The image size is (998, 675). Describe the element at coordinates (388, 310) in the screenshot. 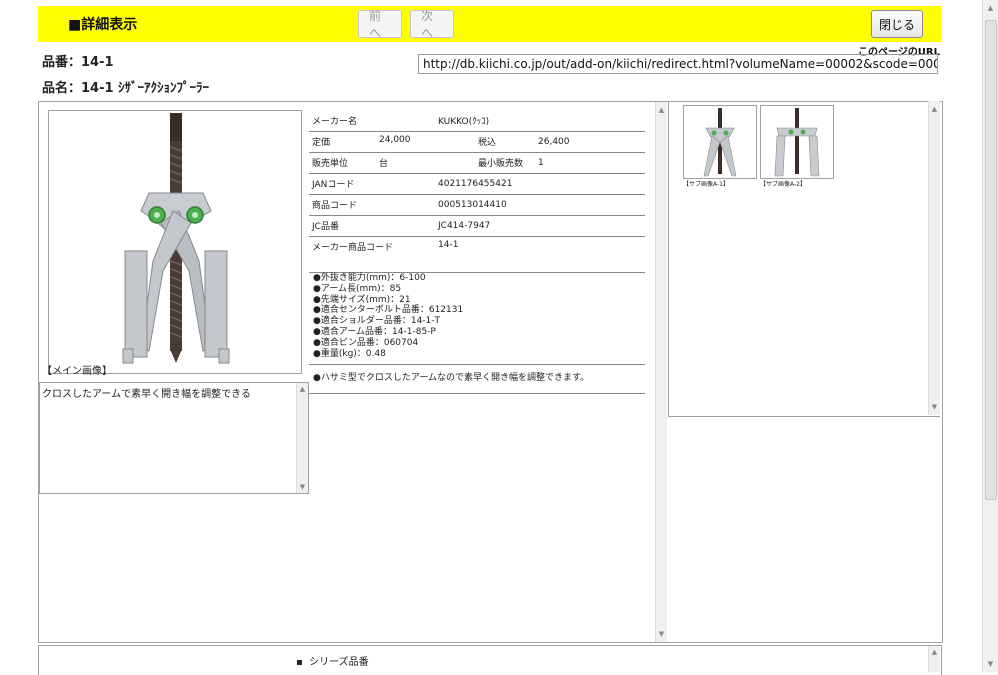

I see `list-item: ●適合センターボルト品番：612131` at that location.